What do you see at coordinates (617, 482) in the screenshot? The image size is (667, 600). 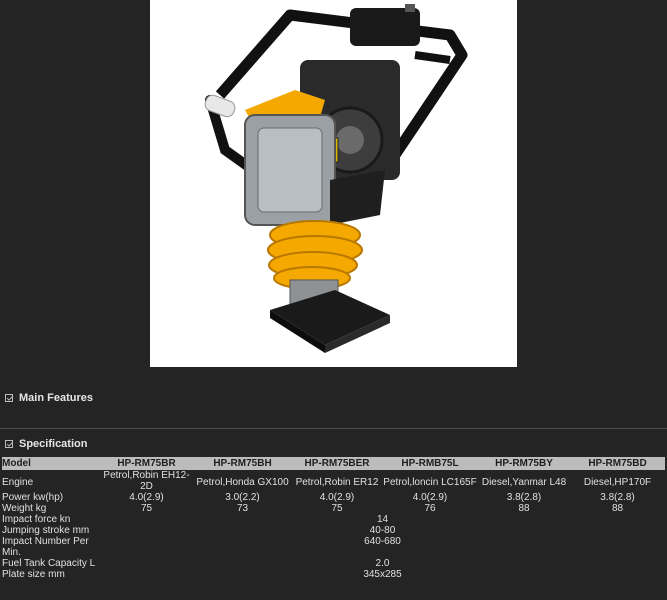 I see `table-cell: Diesel,HP170F` at bounding box center [617, 482].